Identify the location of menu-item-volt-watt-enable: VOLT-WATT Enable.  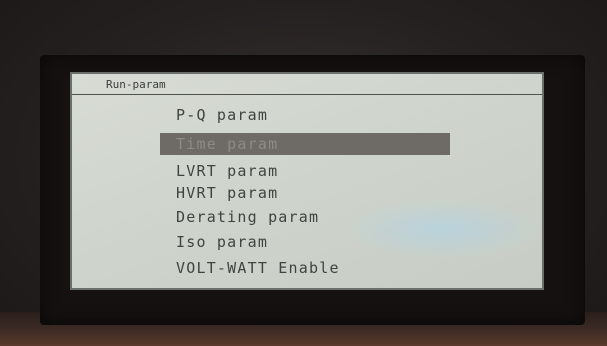
(258, 268).